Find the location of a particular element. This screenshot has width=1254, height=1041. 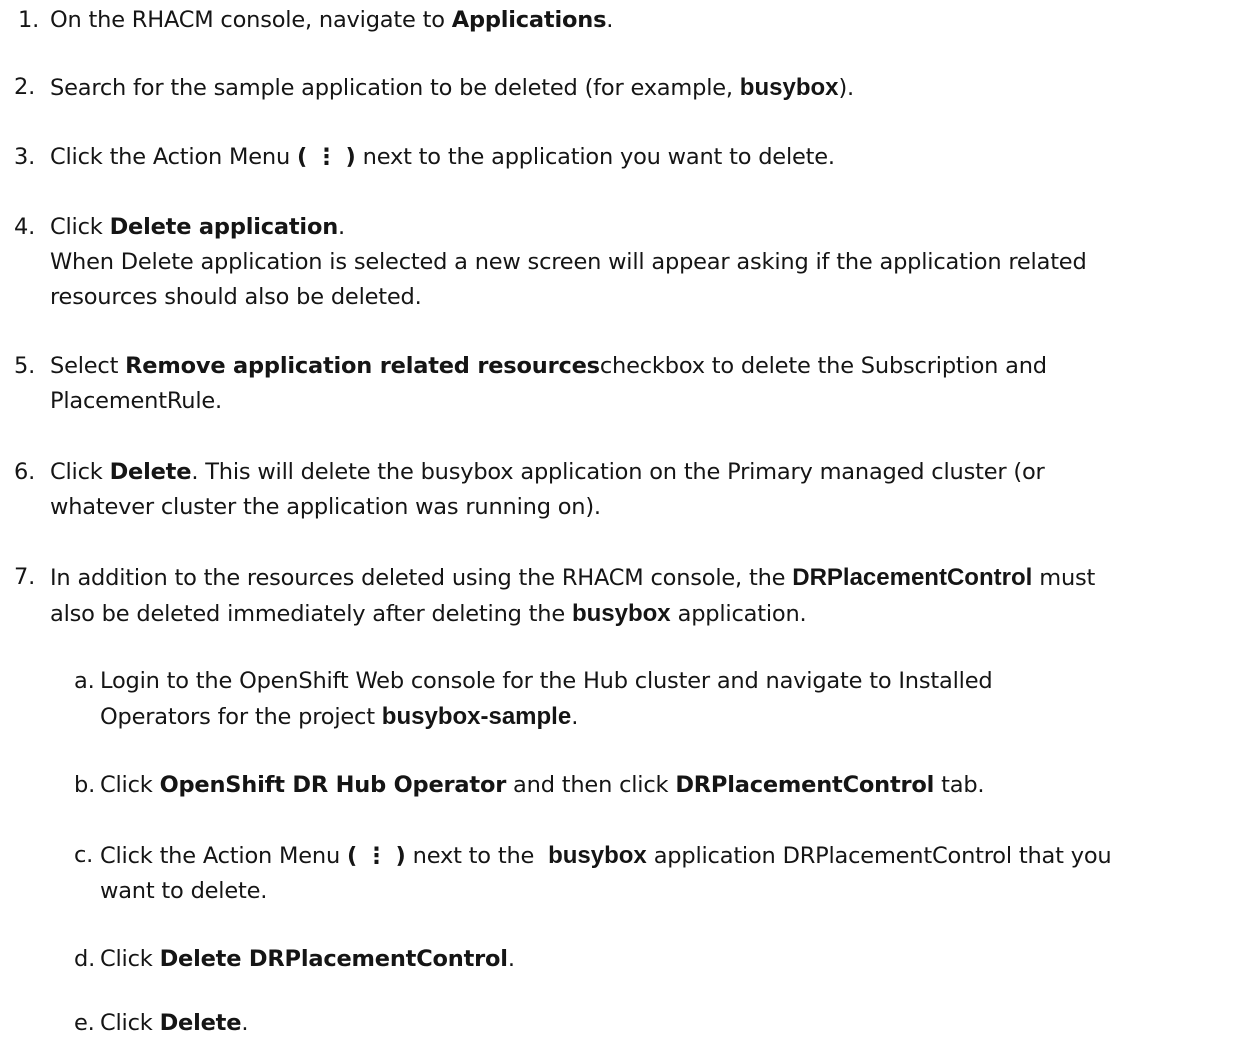

ui-term-delete-application: Delete application is located at coordinates (224, 227).